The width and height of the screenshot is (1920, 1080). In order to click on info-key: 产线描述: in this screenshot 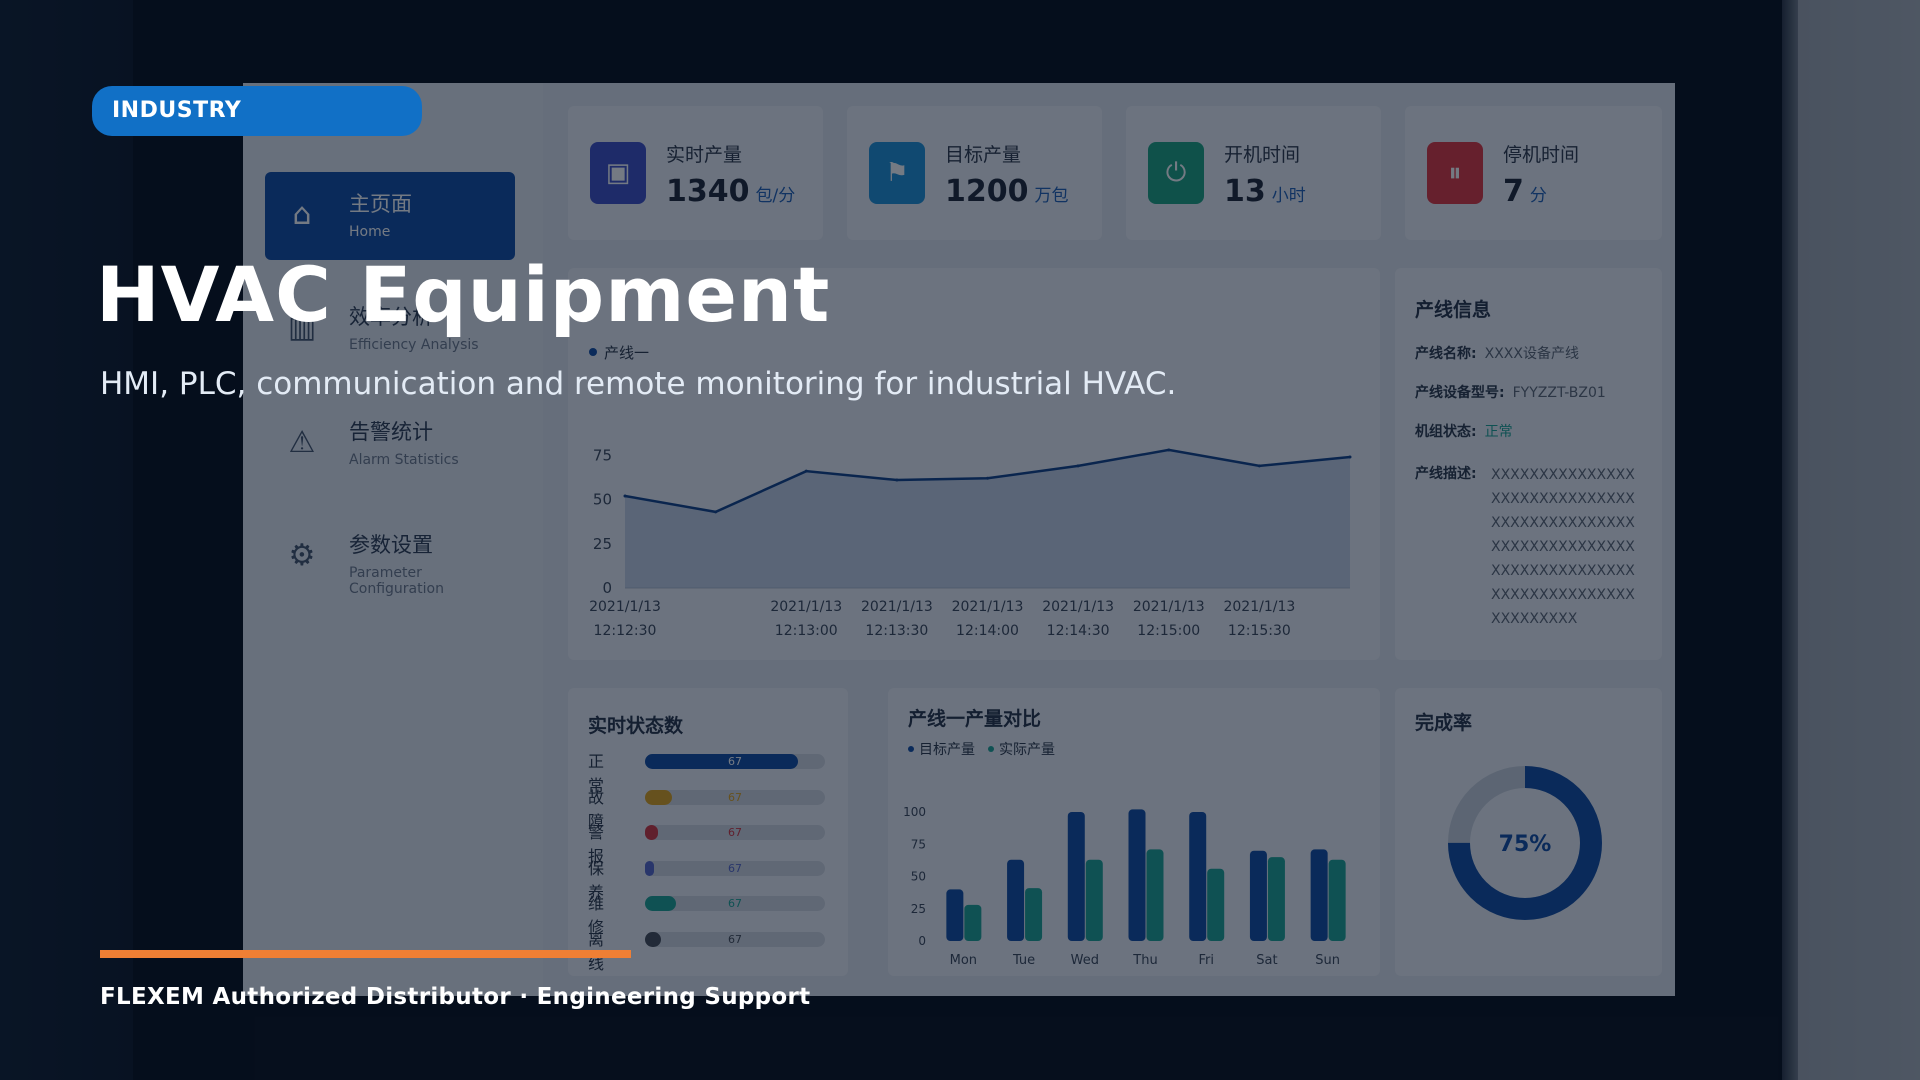, I will do `click(1446, 474)`.